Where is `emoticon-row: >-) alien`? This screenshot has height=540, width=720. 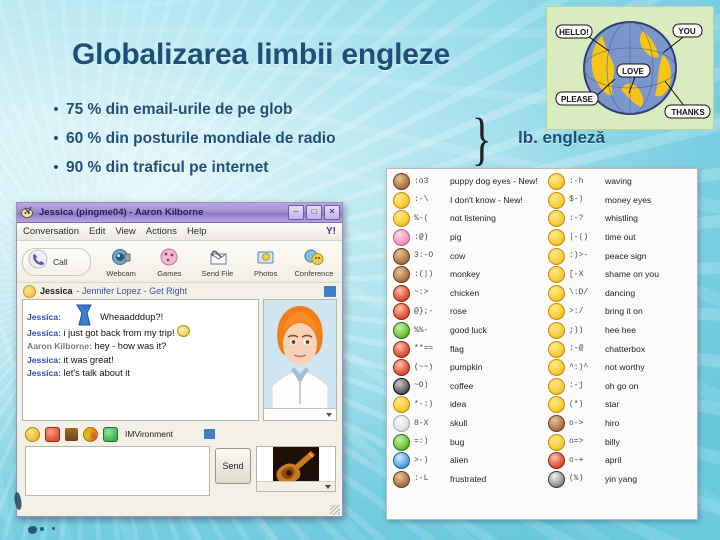
emoticon-row: >-) alien is located at coordinates (464, 460).